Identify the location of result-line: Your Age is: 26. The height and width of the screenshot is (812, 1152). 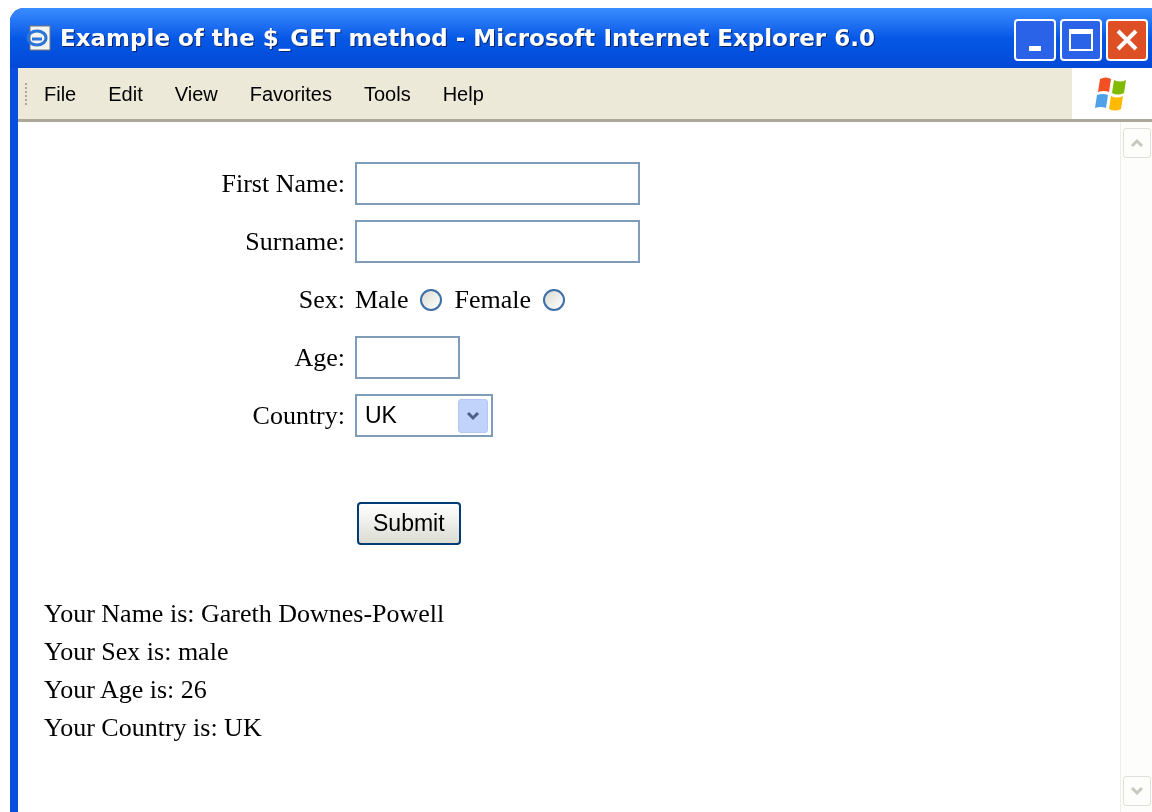
(126, 690).